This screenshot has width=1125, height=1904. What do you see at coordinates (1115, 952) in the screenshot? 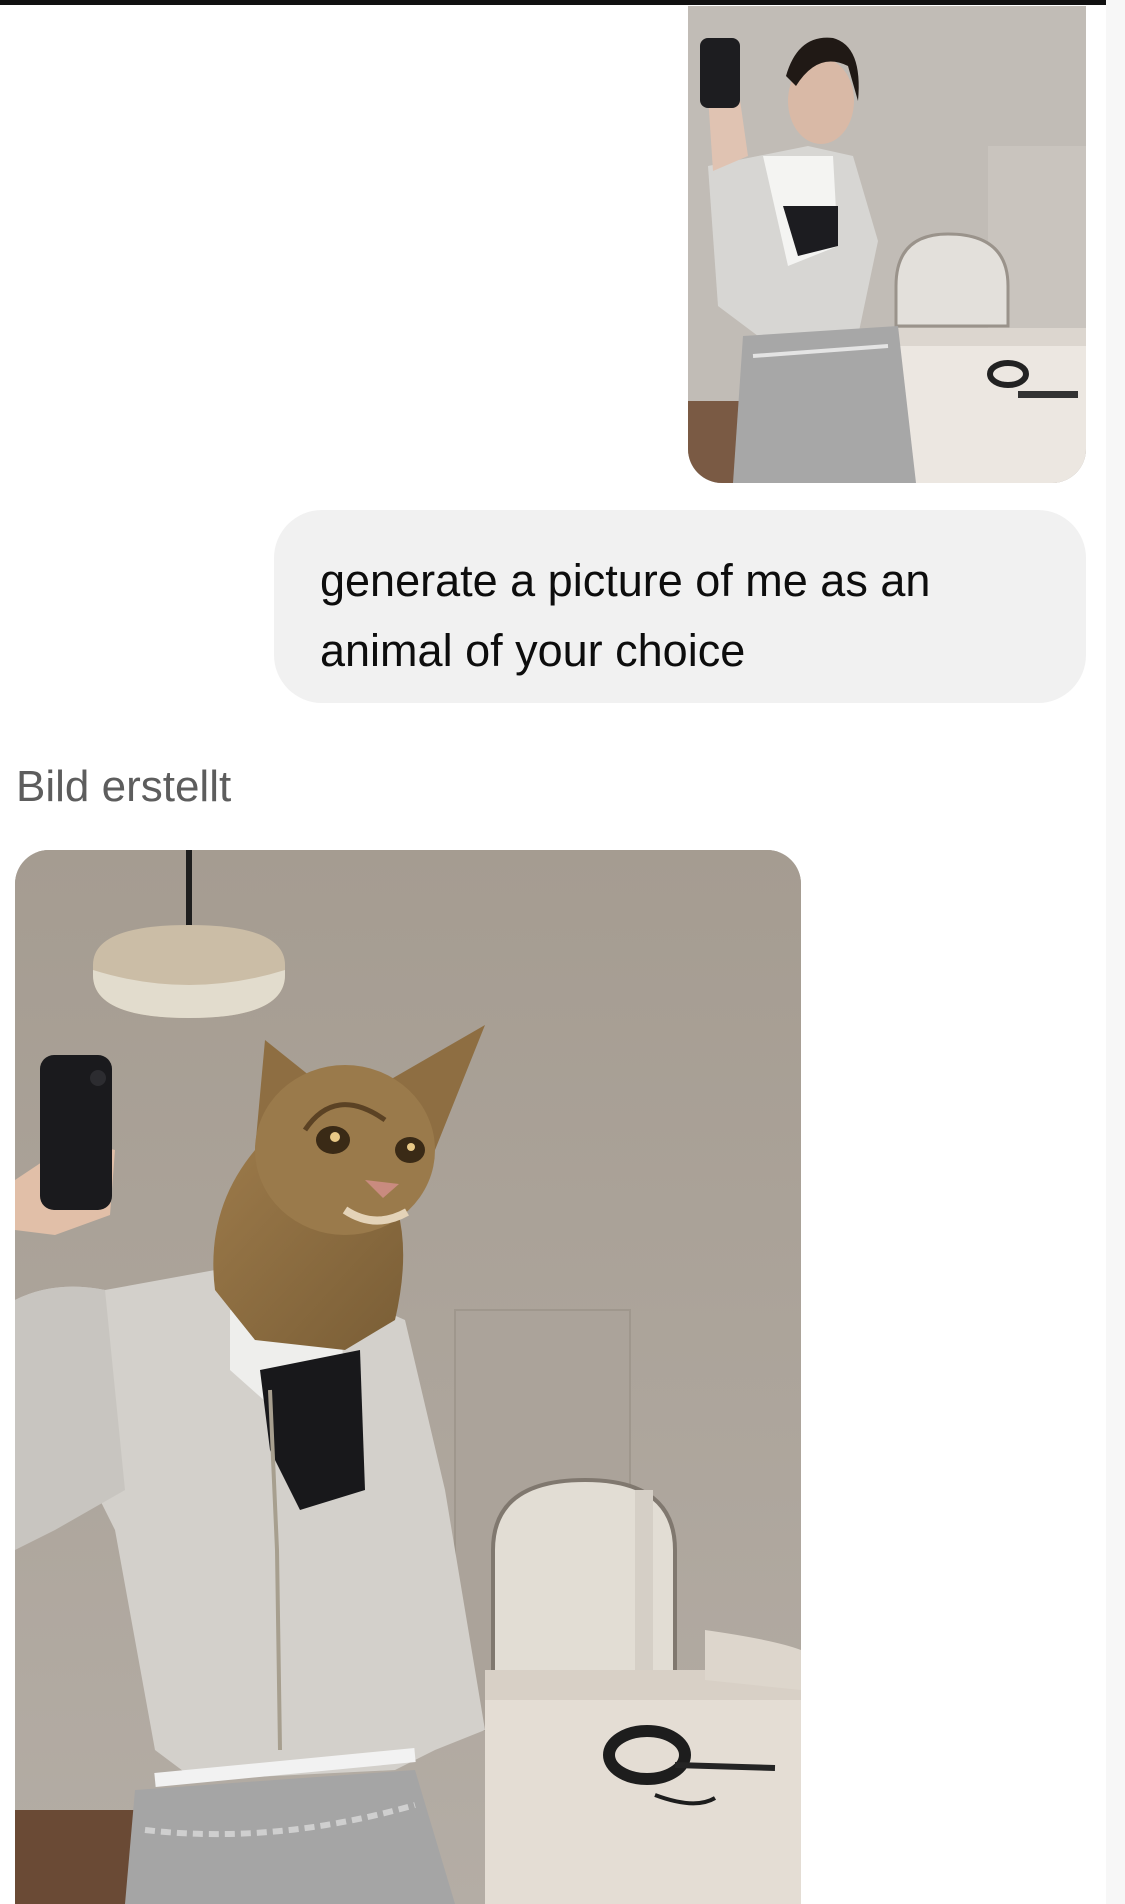
I see `scroll-edge` at bounding box center [1115, 952].